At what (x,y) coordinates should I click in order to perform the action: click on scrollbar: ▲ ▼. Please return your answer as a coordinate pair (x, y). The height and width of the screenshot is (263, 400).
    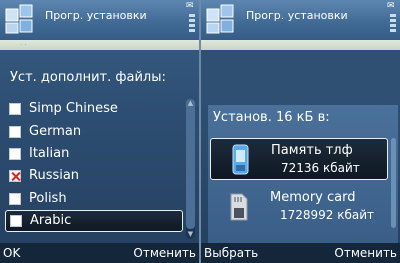
    Looking at the image, I should click on (190, 169).